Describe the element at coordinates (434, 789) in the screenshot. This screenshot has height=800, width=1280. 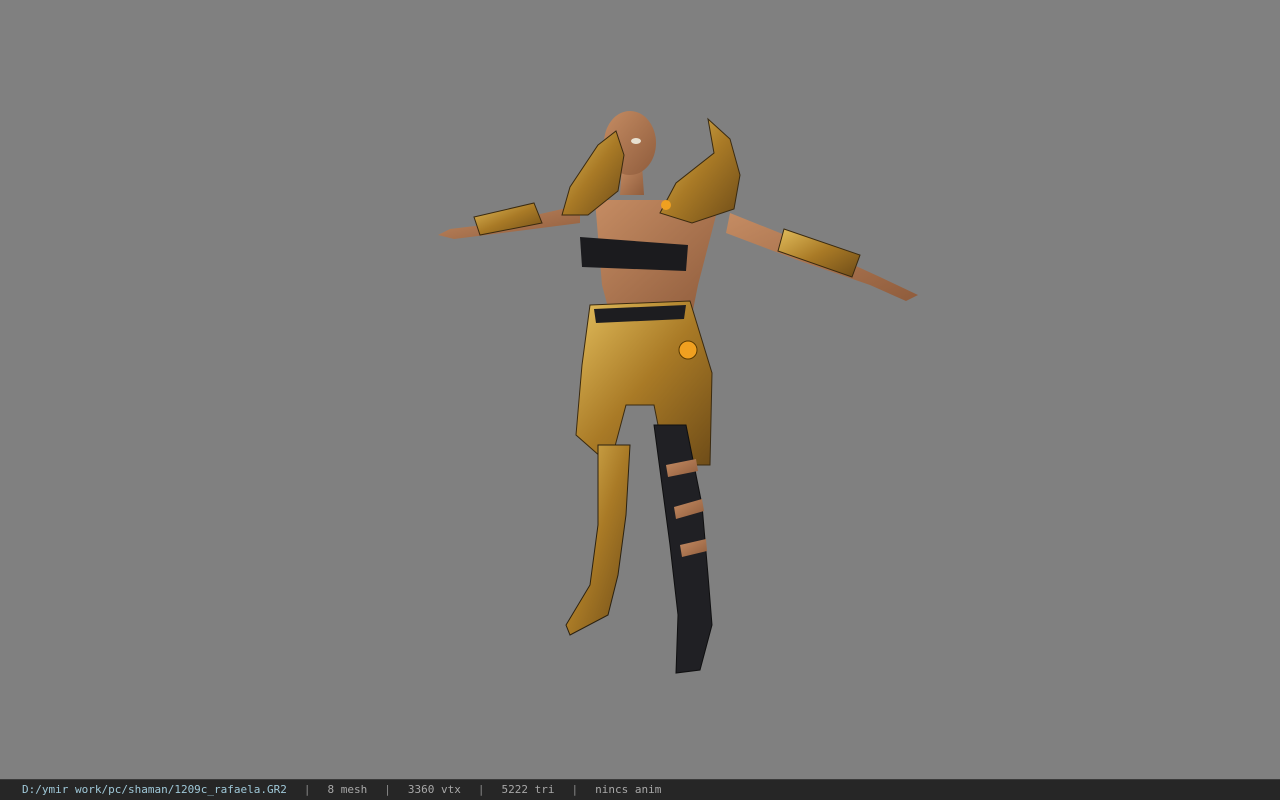
I see `vertex-count: 3360 vtx` at that location.